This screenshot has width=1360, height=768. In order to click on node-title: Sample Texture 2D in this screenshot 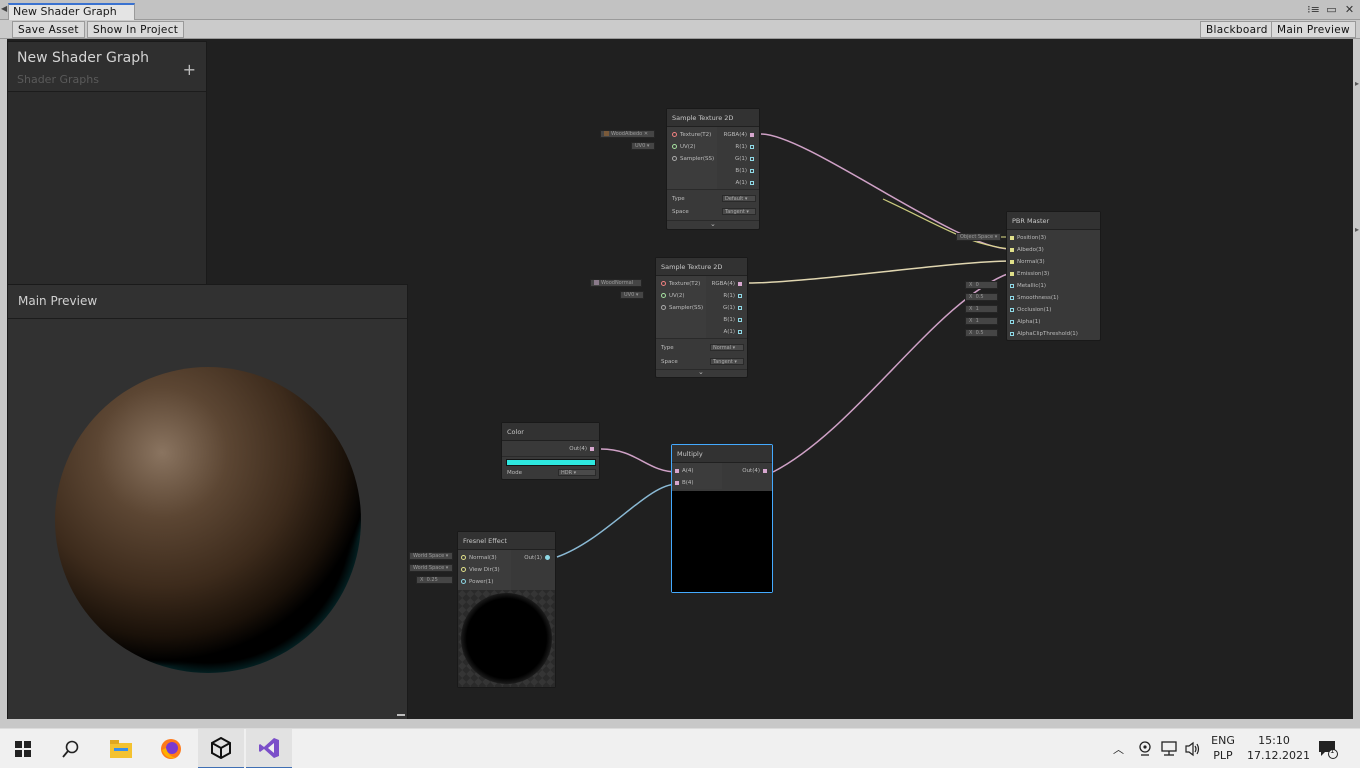, I will do `click(701, 267)`.